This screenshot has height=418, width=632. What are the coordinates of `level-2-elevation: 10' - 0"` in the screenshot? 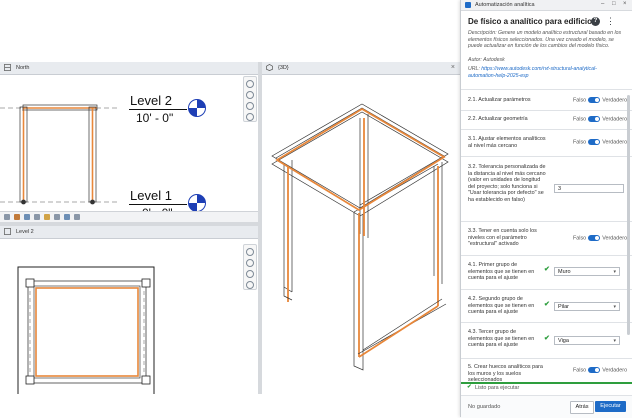 It's located at (155, 118).